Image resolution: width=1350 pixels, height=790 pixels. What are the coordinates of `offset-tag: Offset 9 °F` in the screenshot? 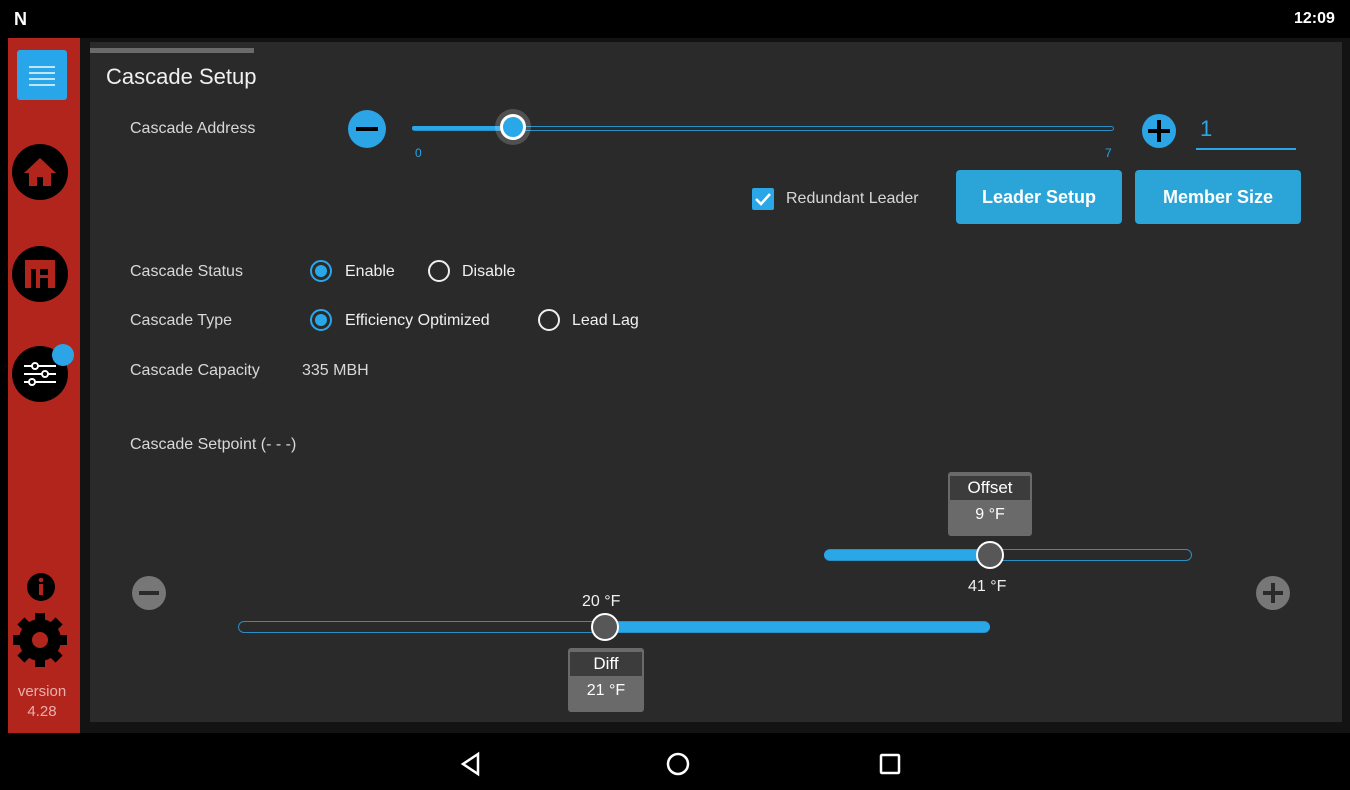 It's located at (990, 504).